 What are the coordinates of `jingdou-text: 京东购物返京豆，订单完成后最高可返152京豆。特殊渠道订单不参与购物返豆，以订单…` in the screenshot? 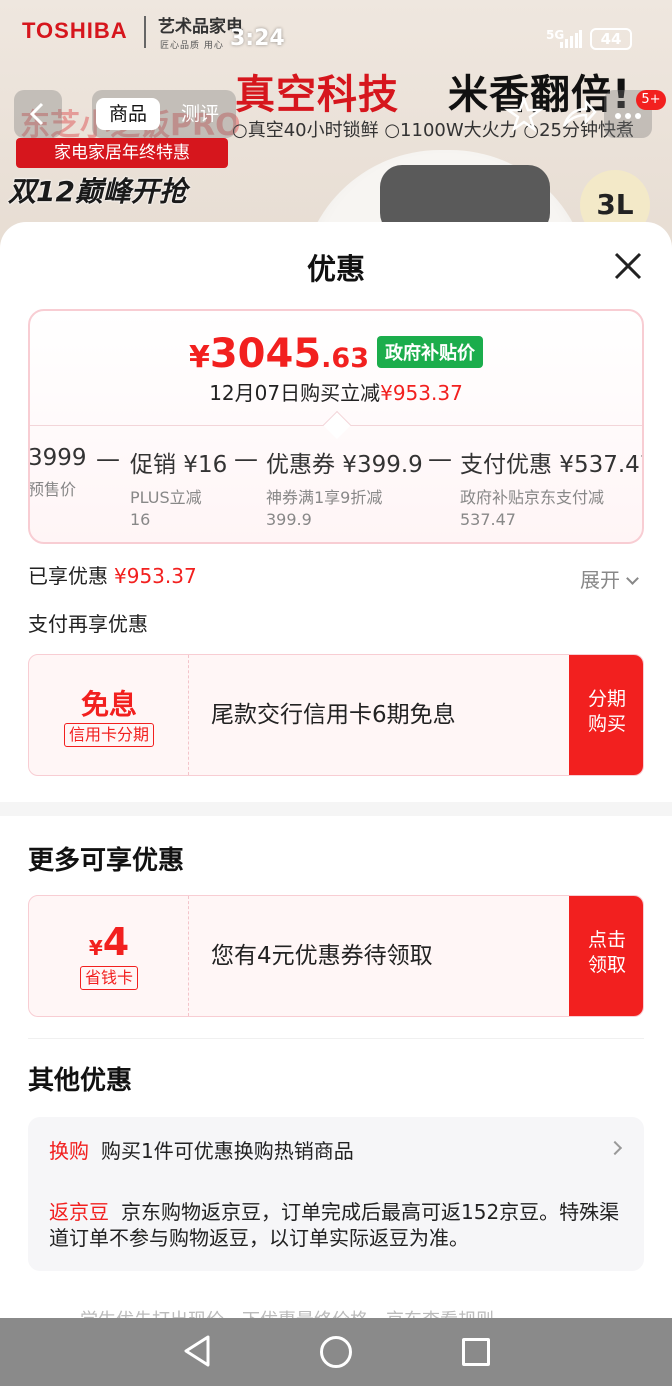 It's located at (334, 1225).